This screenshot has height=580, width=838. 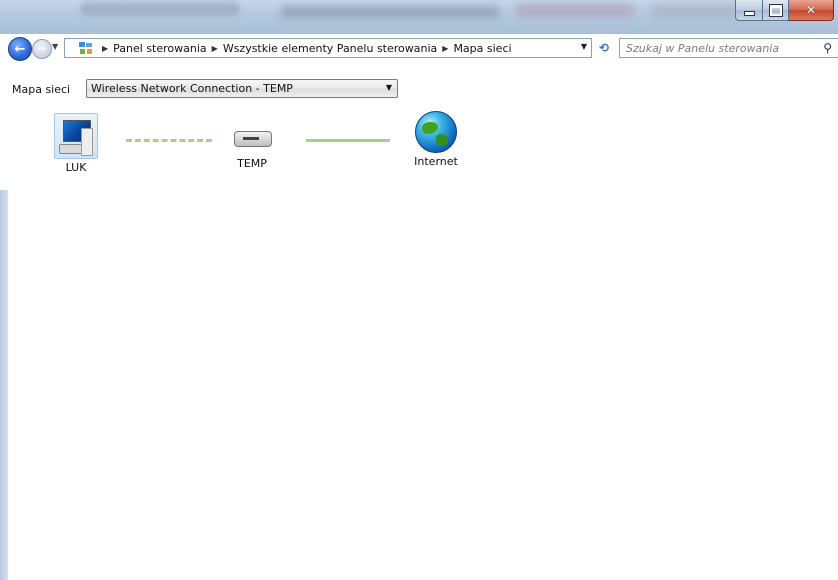 I want to click on network-link-solid, so click(x=348, y=140).